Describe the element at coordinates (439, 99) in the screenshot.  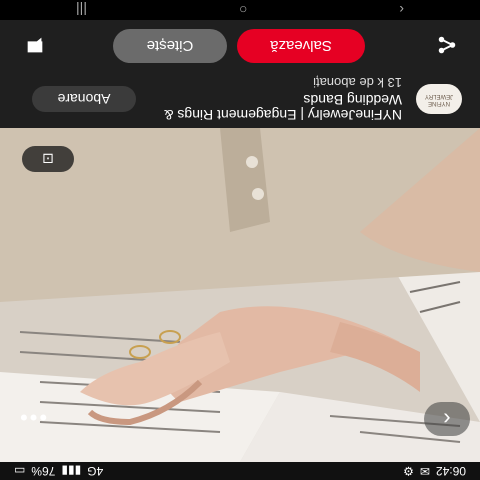
I see `avatar: NYFINE JEWELRY` at that location.